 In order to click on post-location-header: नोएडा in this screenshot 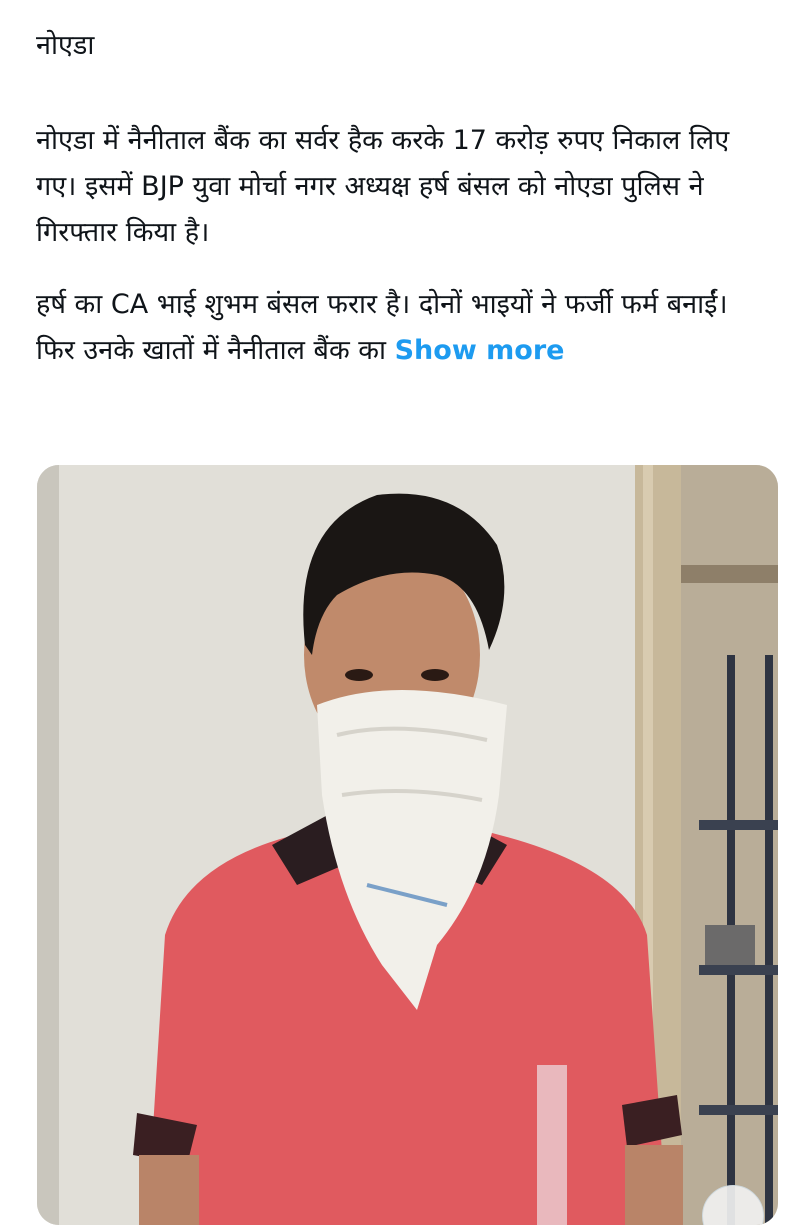, I will do `click(65, 45)`.